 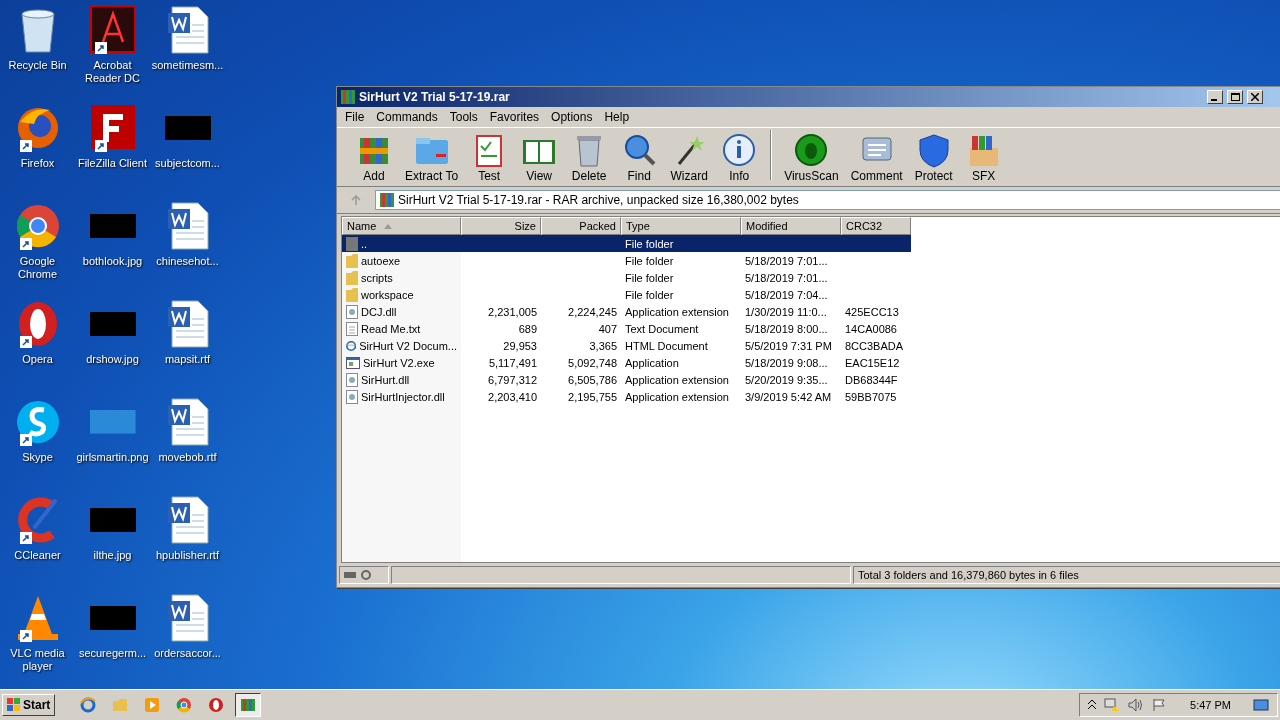 What do you see at coordinates (399, 362) in the screenshot?
I see `file-name: SirHurt V2.exe` at bounding box center [399, 362].